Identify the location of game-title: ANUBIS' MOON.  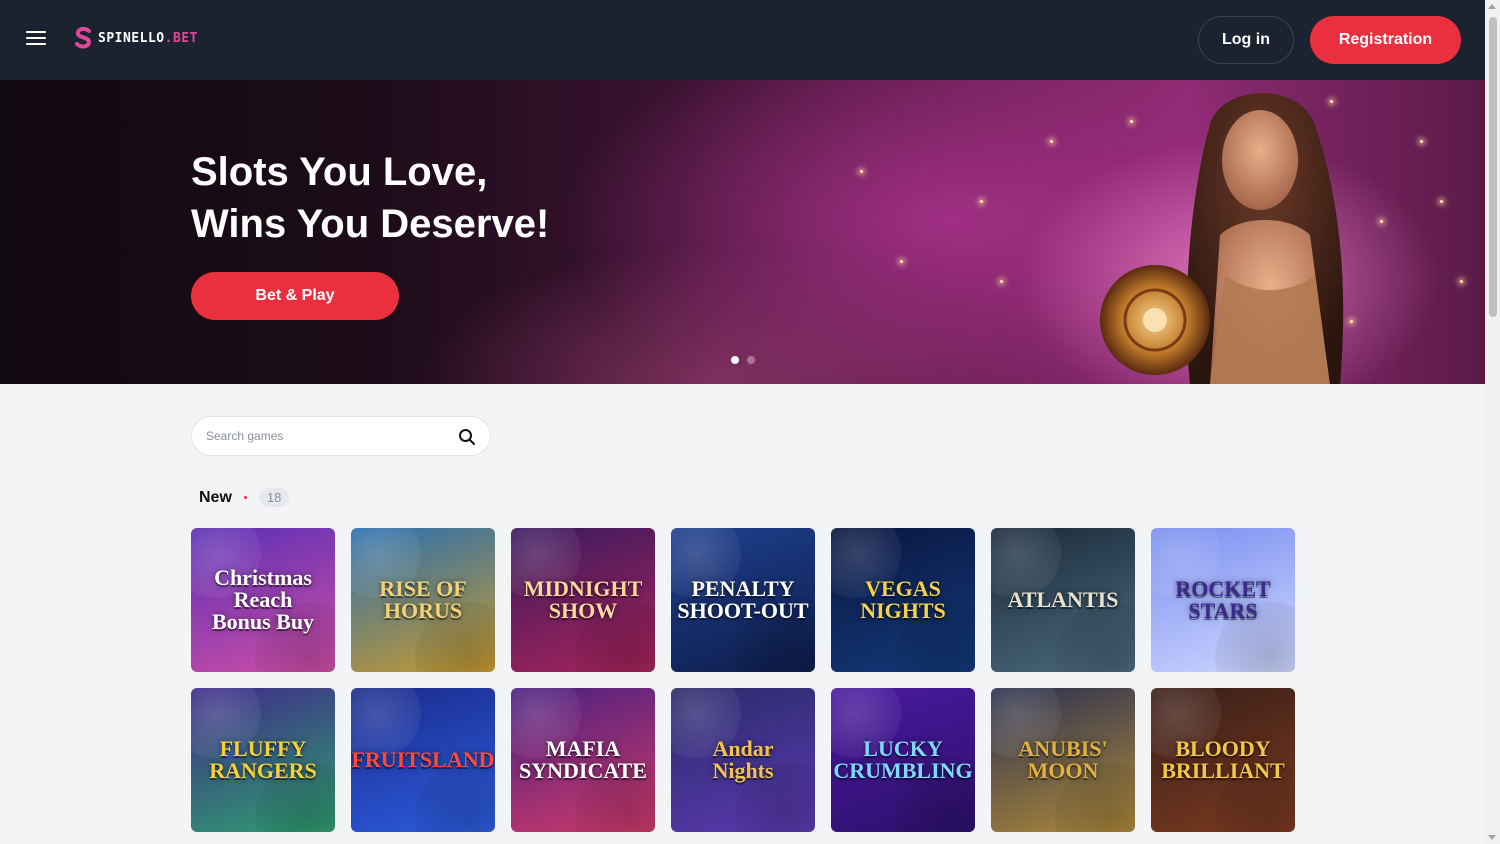
(1063, 759).